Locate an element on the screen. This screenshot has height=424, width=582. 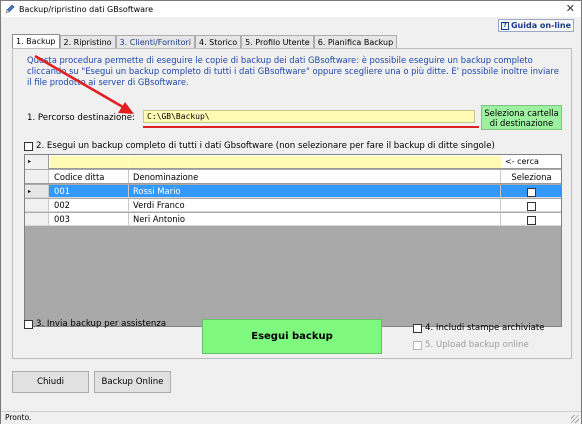
company-code: 003 is located at coordinates (89, 219).